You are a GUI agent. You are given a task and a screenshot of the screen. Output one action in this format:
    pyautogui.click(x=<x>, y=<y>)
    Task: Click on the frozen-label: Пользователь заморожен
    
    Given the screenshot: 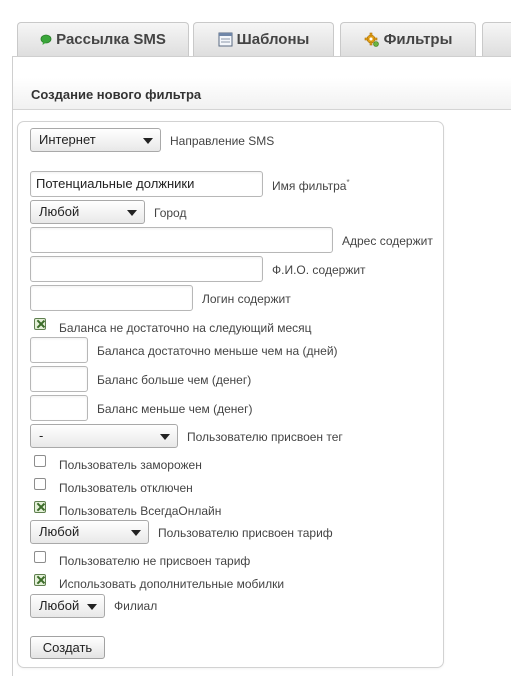 What is the action you would take?
    pyautogui.click(x=130, y=465)
    